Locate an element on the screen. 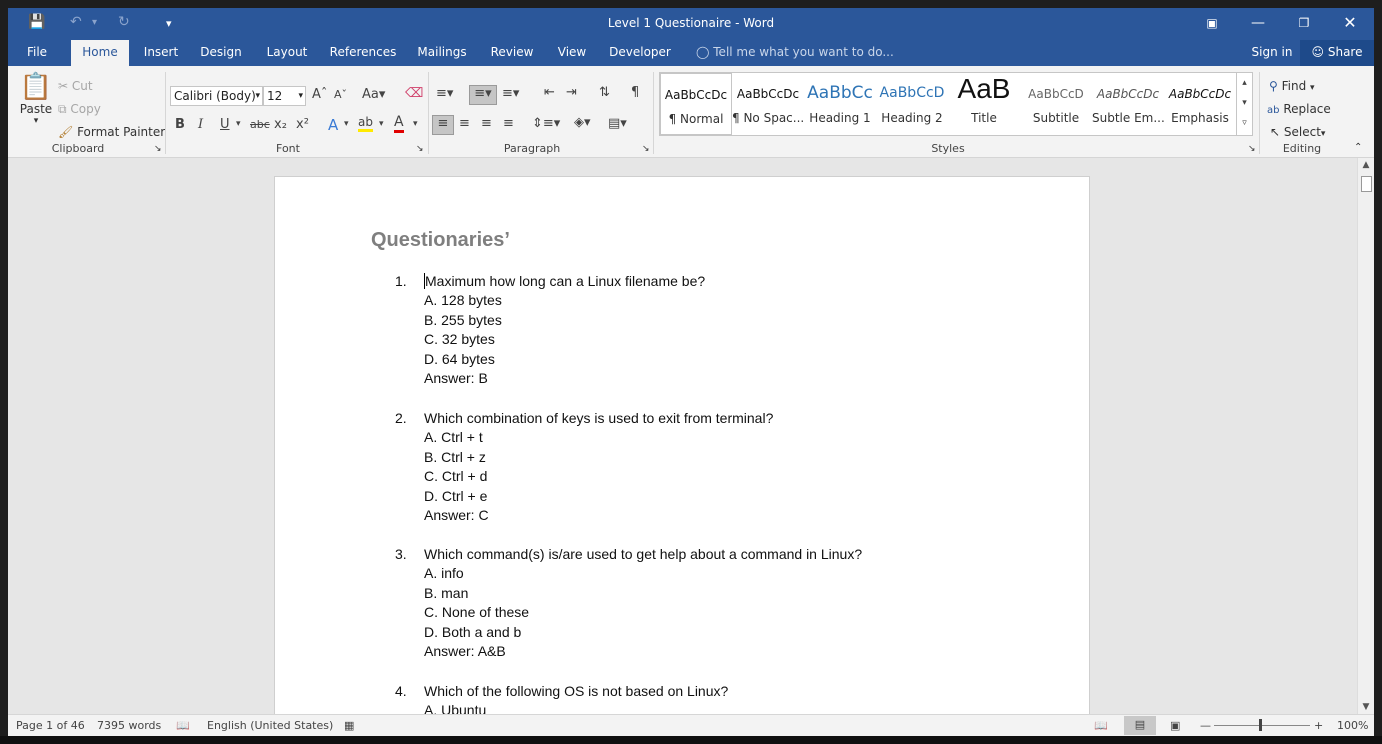 This screenshot has height=744, width=1382. shrink-font-icon: Aˇ is located at coordinates (340, 94).